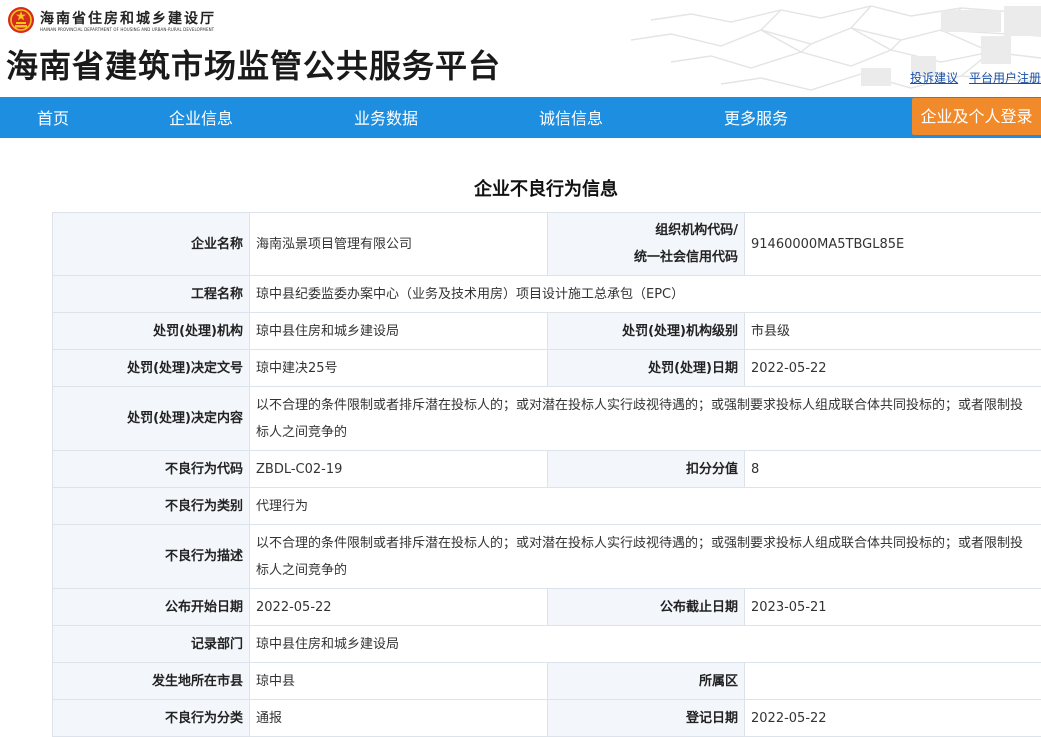  Describe the element at coordinates (646, 230) in the screenshot. I see `org-code-label-line1: 组织机构代码/` at that location.